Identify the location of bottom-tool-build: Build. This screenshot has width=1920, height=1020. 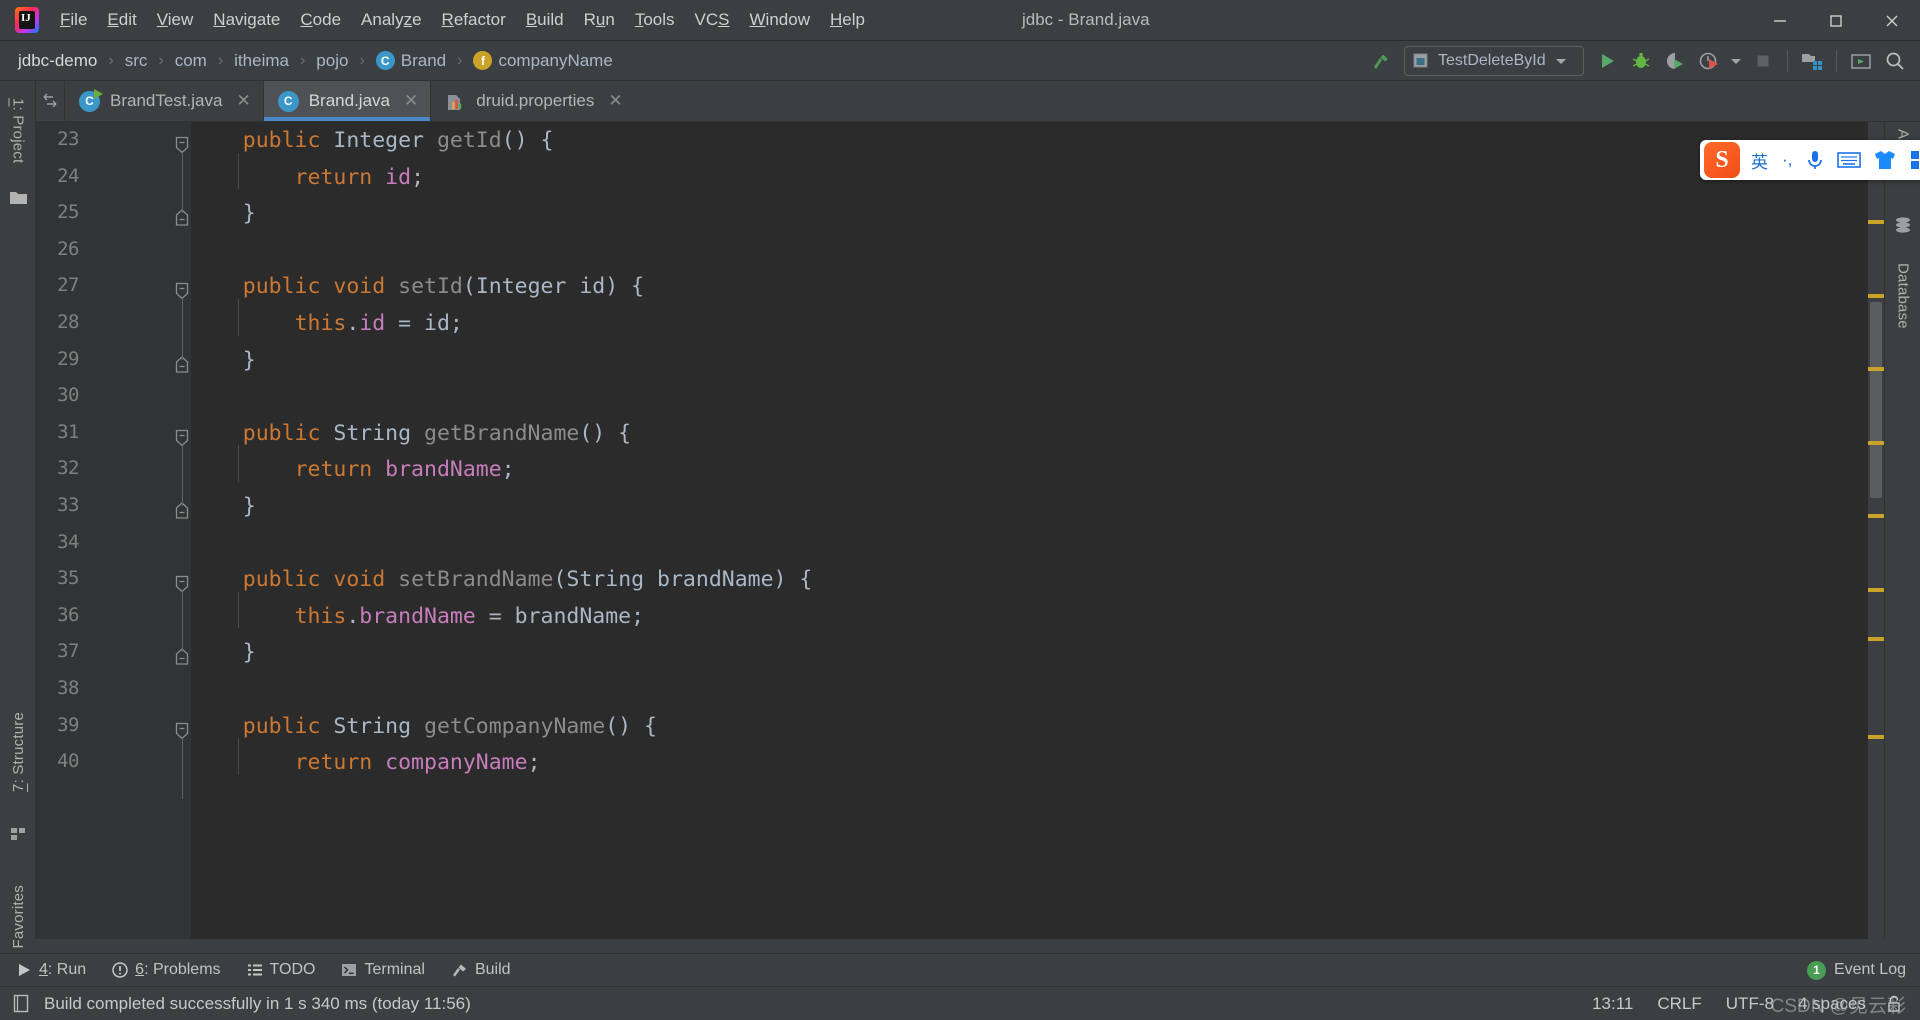
(481, 970).